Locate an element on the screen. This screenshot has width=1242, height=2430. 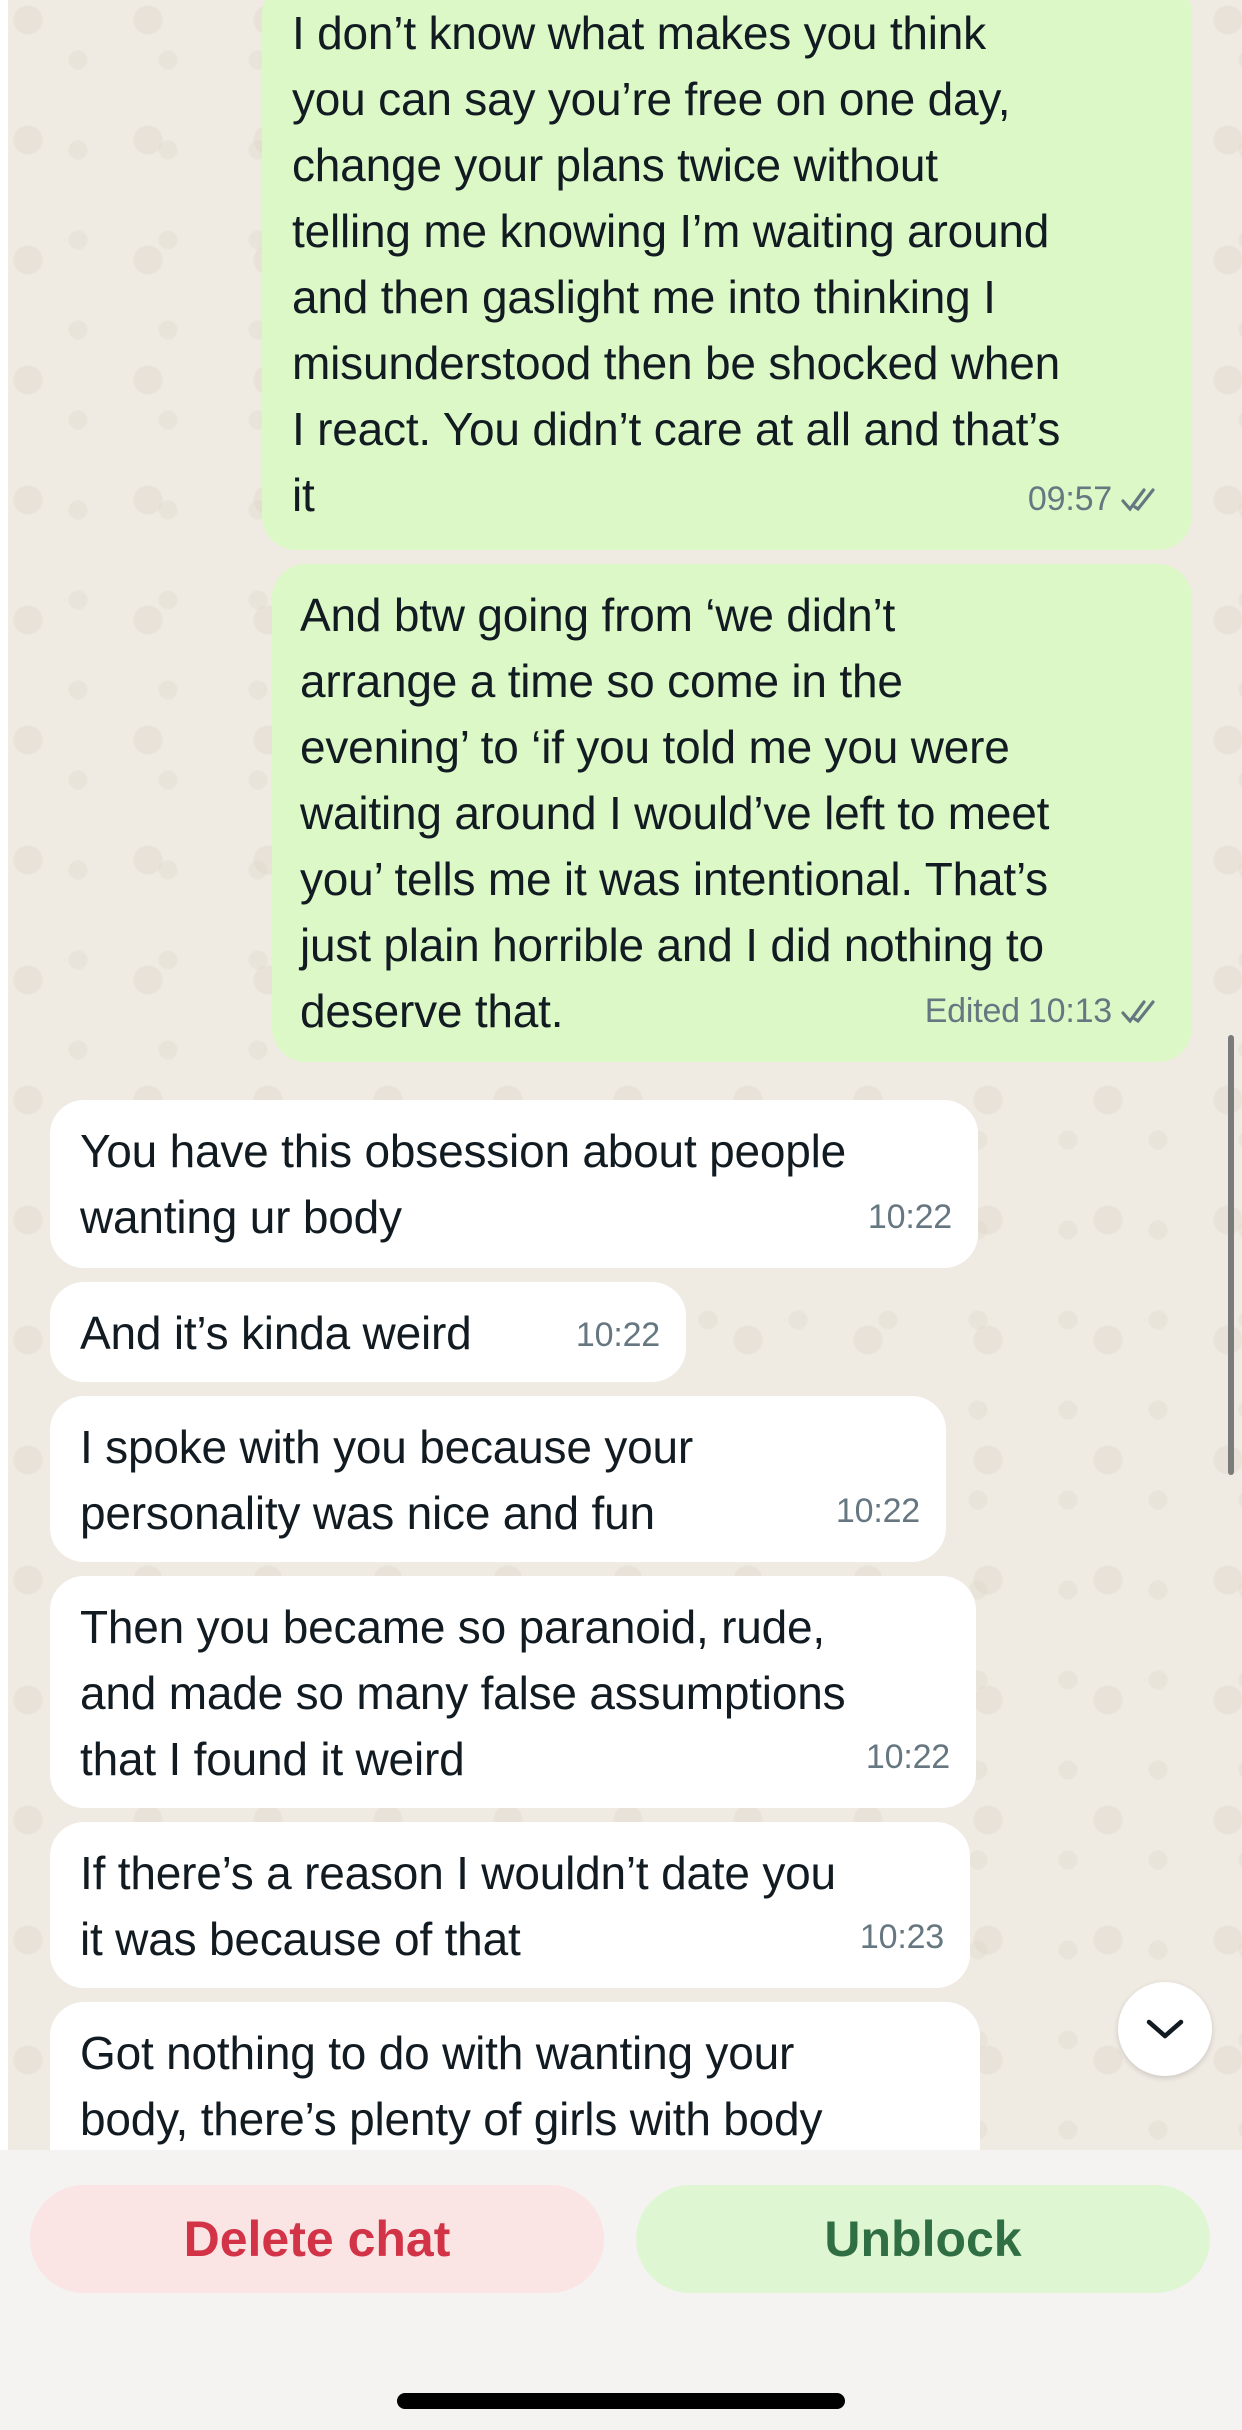
scroll-indicator is located at coordinates (1231, 1255).